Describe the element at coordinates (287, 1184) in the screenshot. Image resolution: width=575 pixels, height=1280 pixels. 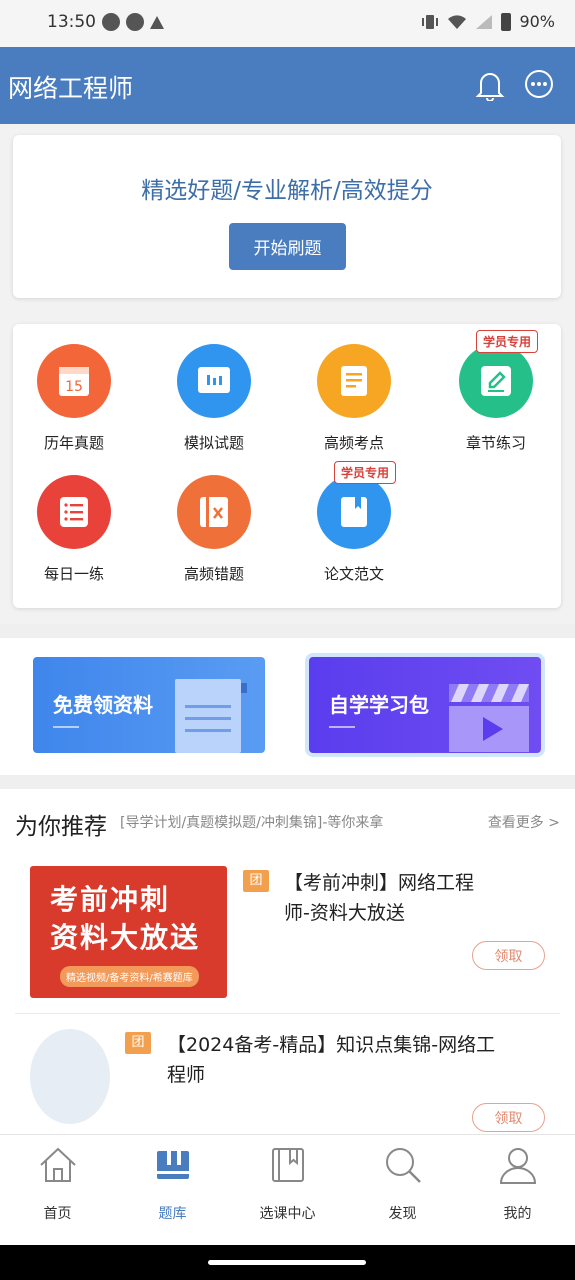
I see `nav-course-center: 选课中心` at that location.